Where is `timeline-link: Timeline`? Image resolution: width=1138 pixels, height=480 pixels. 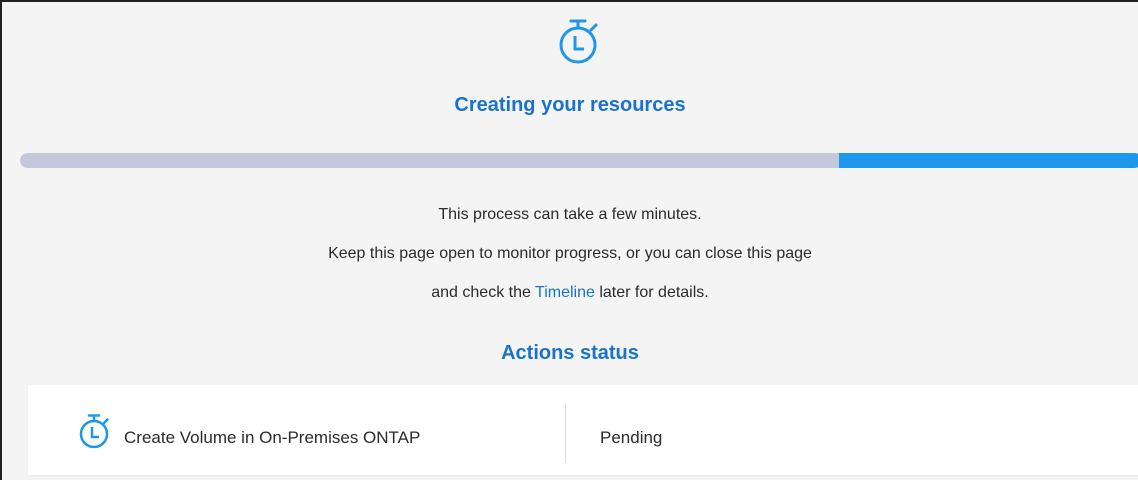 timeline-link: Timeline is located at coordinates (565, 292).